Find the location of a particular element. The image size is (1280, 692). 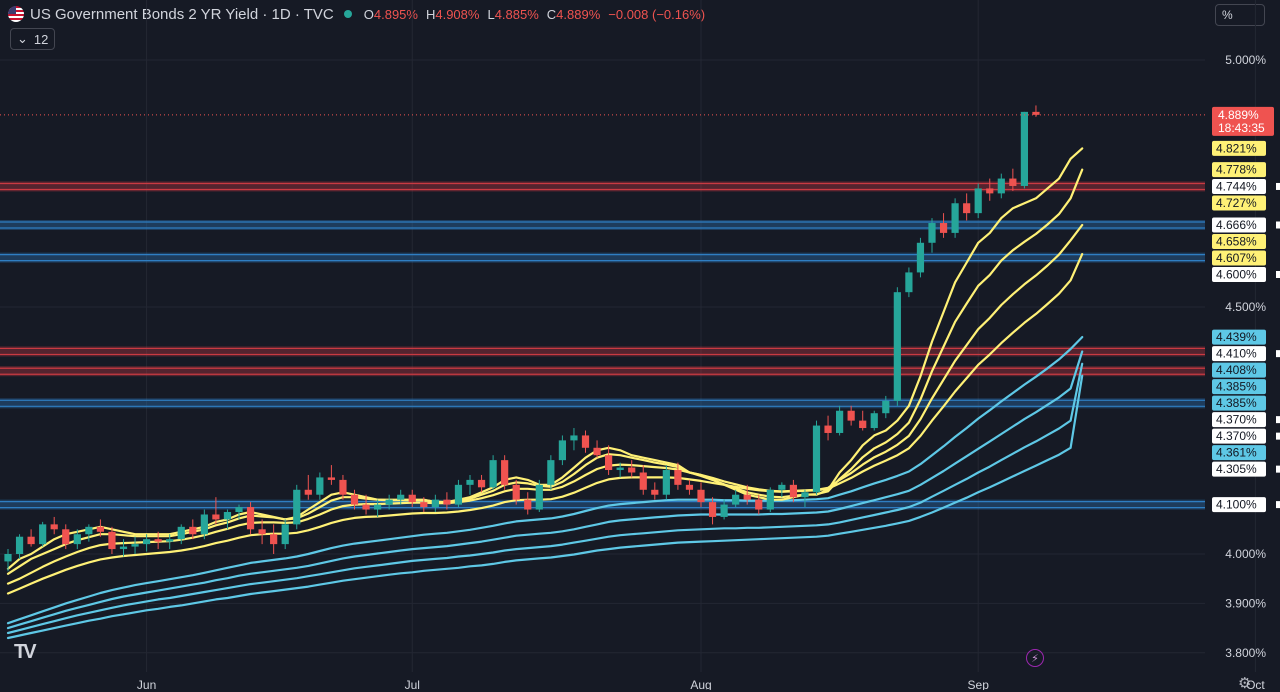

level-price-label: 4.370% is located at coordinates (1246, 420).